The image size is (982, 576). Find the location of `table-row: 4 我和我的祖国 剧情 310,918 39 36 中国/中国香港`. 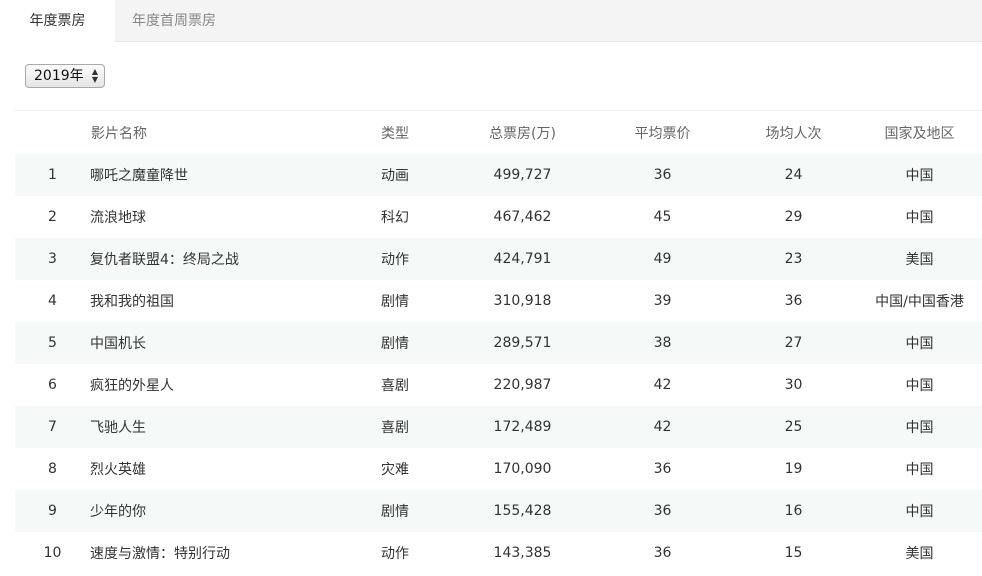

table-row: 4 我和我的祖国 剧情 310,918 39 36 中国/中国香港 is located at coordinates (498, 301).